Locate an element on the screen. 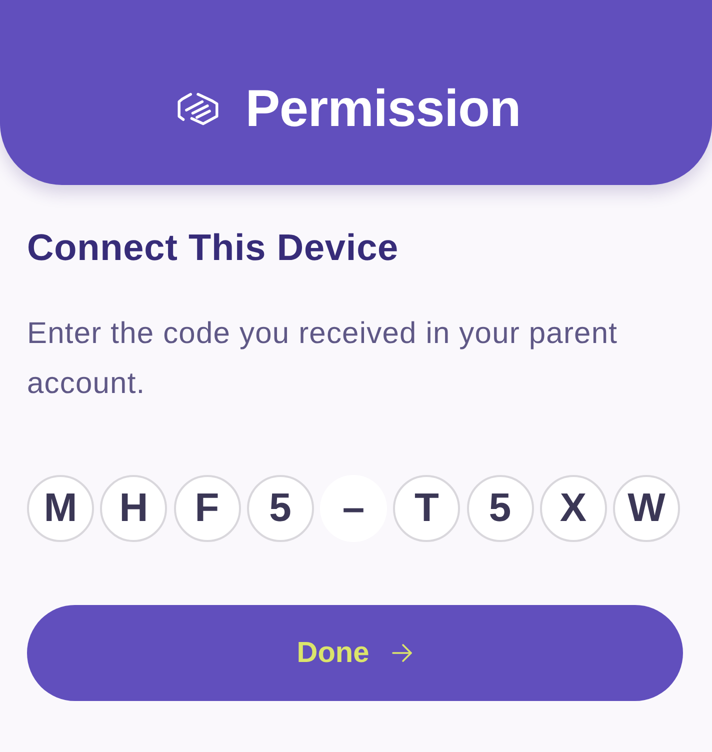  logo-icon is located at coordinates (198, 108).